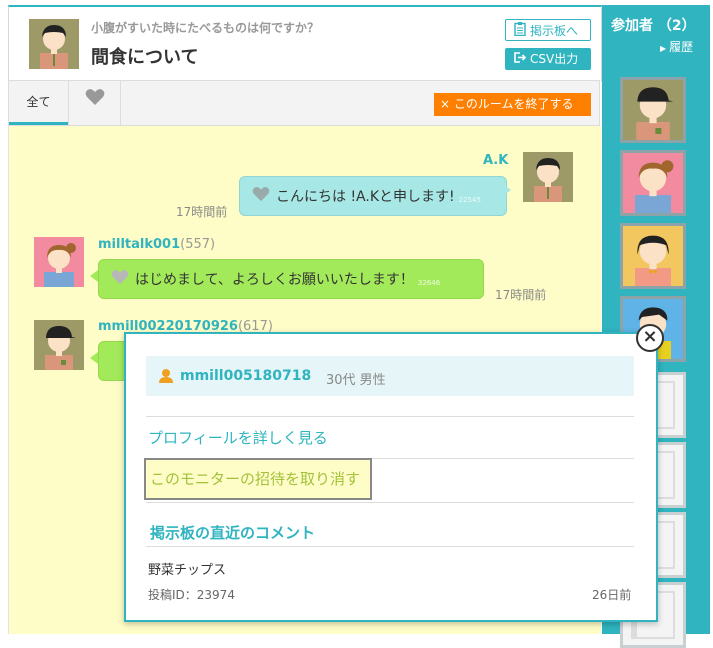 The image size is (713, 648). I want to click on cancel-invite-link: このモニターの招待を取り消す, so click(258, 479).